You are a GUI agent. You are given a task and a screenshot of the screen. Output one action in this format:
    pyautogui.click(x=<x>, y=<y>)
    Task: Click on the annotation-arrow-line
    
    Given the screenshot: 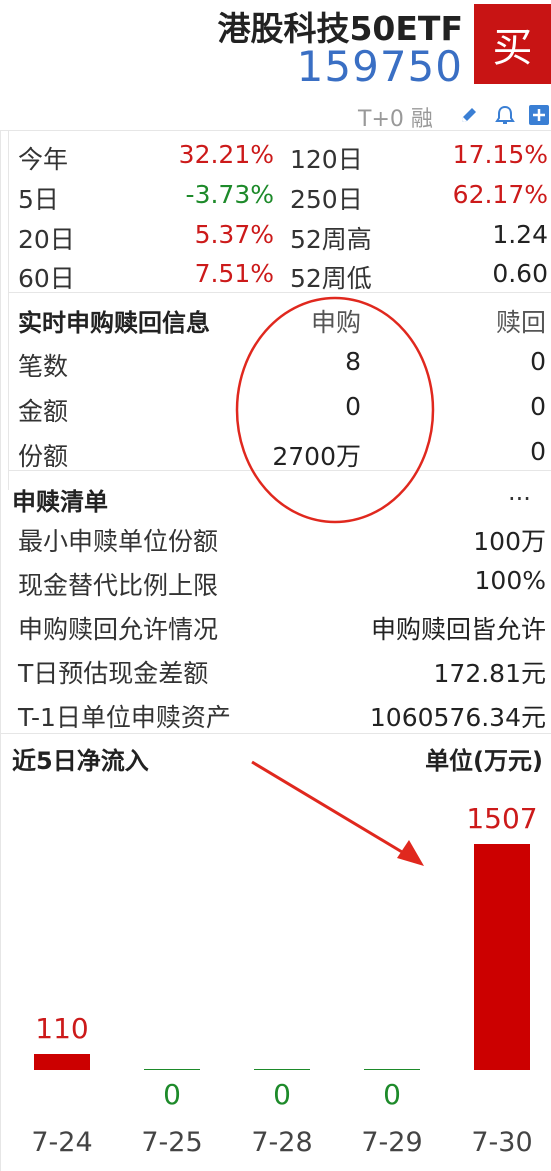 What is the action you would take?
    pyautogui.click(x=332, y=810)
    